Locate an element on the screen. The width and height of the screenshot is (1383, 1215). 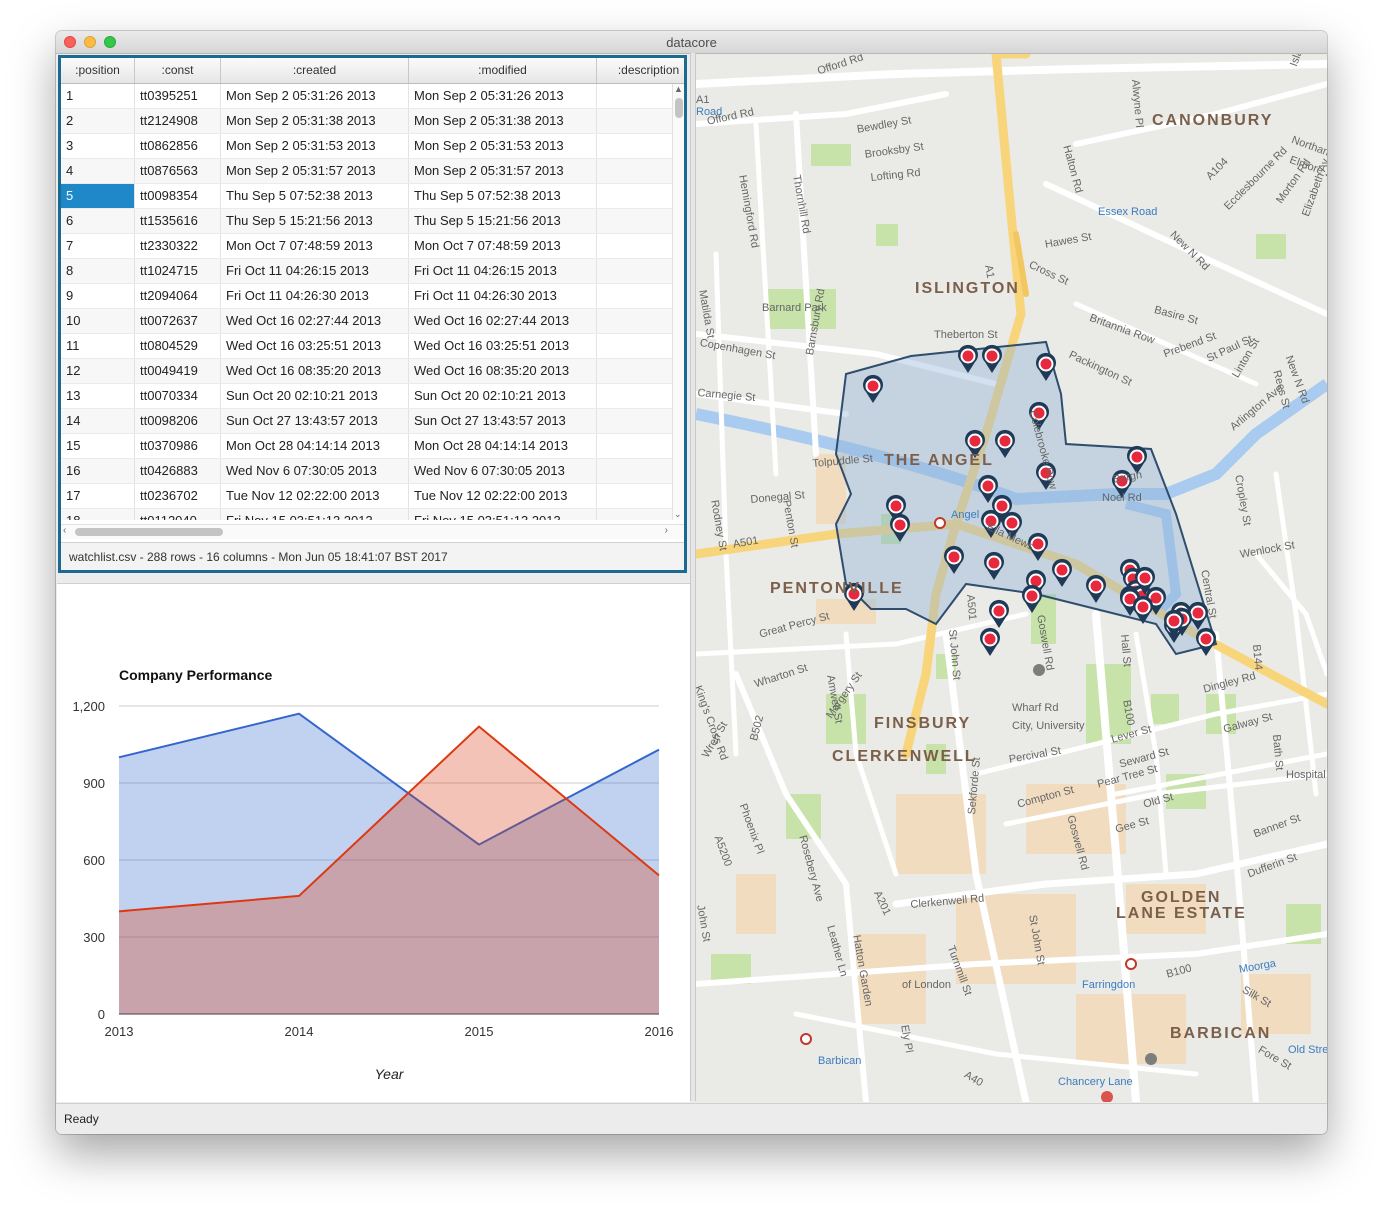
table-cell: tt0072637 is located at coordinates (178, 321).